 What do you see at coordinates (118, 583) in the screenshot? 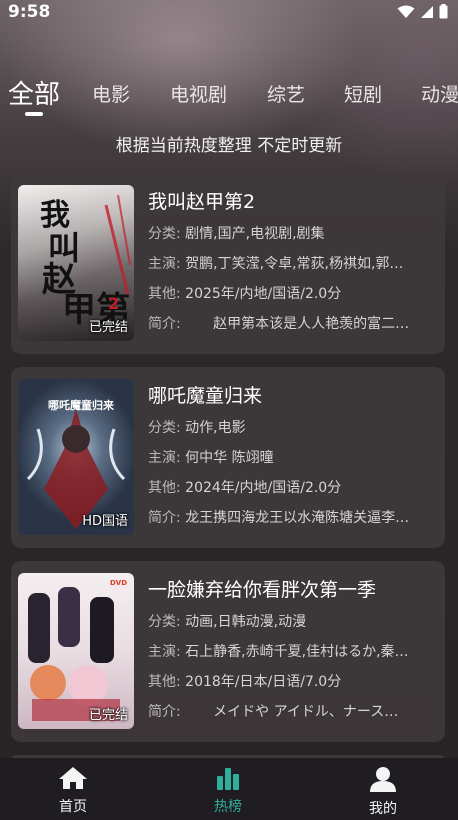
I see `svg-text: DVD` at bounding box center [118, 583].